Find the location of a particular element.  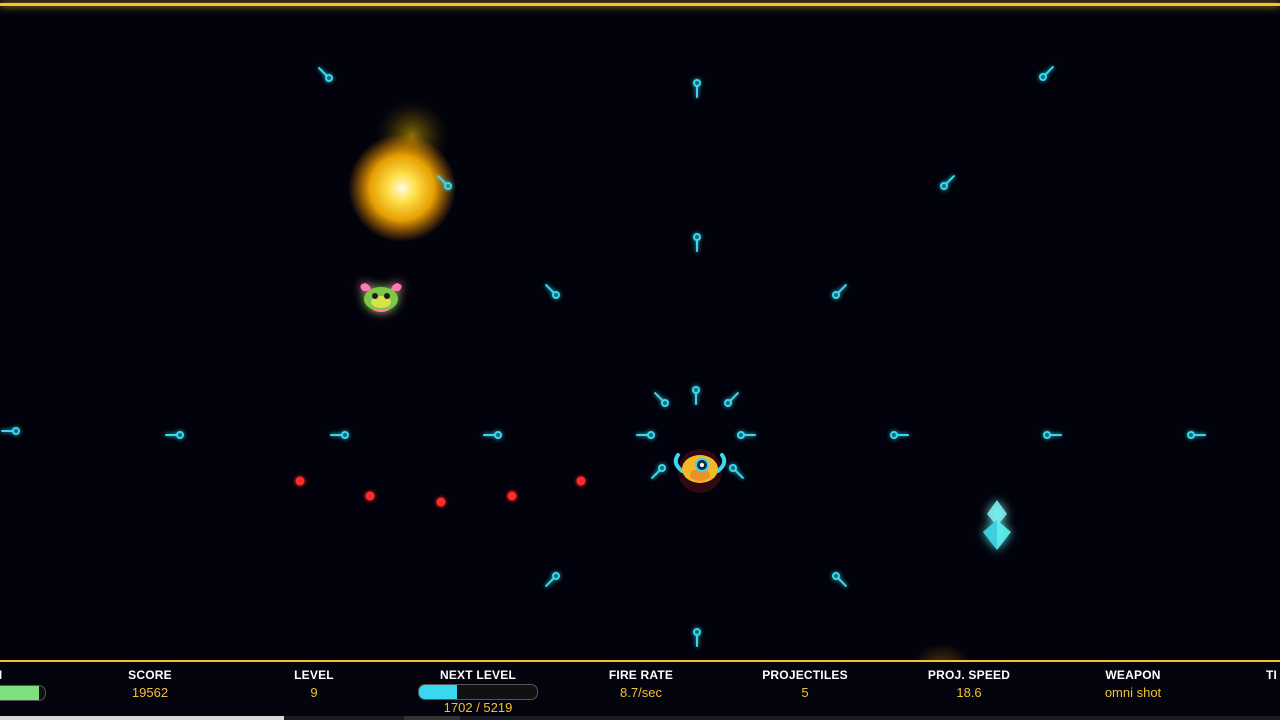

hud-level-value: 9 is located at coordinates (314, 692).